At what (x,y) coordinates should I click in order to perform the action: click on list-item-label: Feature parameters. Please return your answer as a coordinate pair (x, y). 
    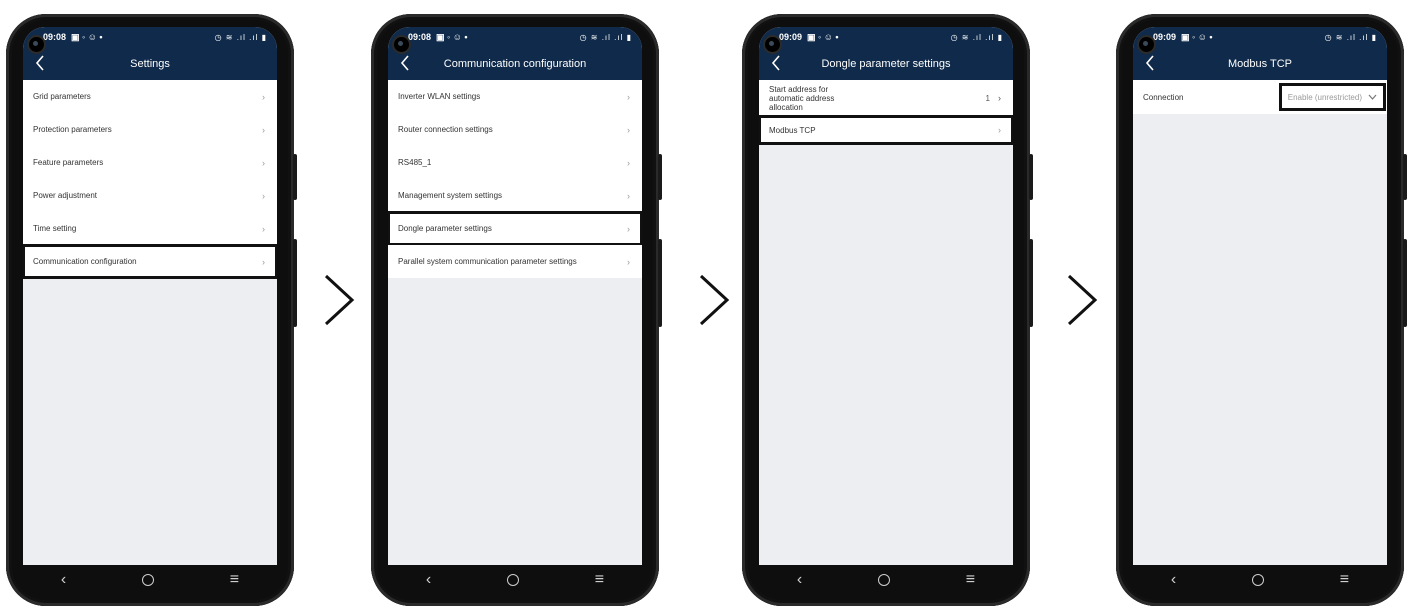
    Looking at the image, I should click on (68, 162).